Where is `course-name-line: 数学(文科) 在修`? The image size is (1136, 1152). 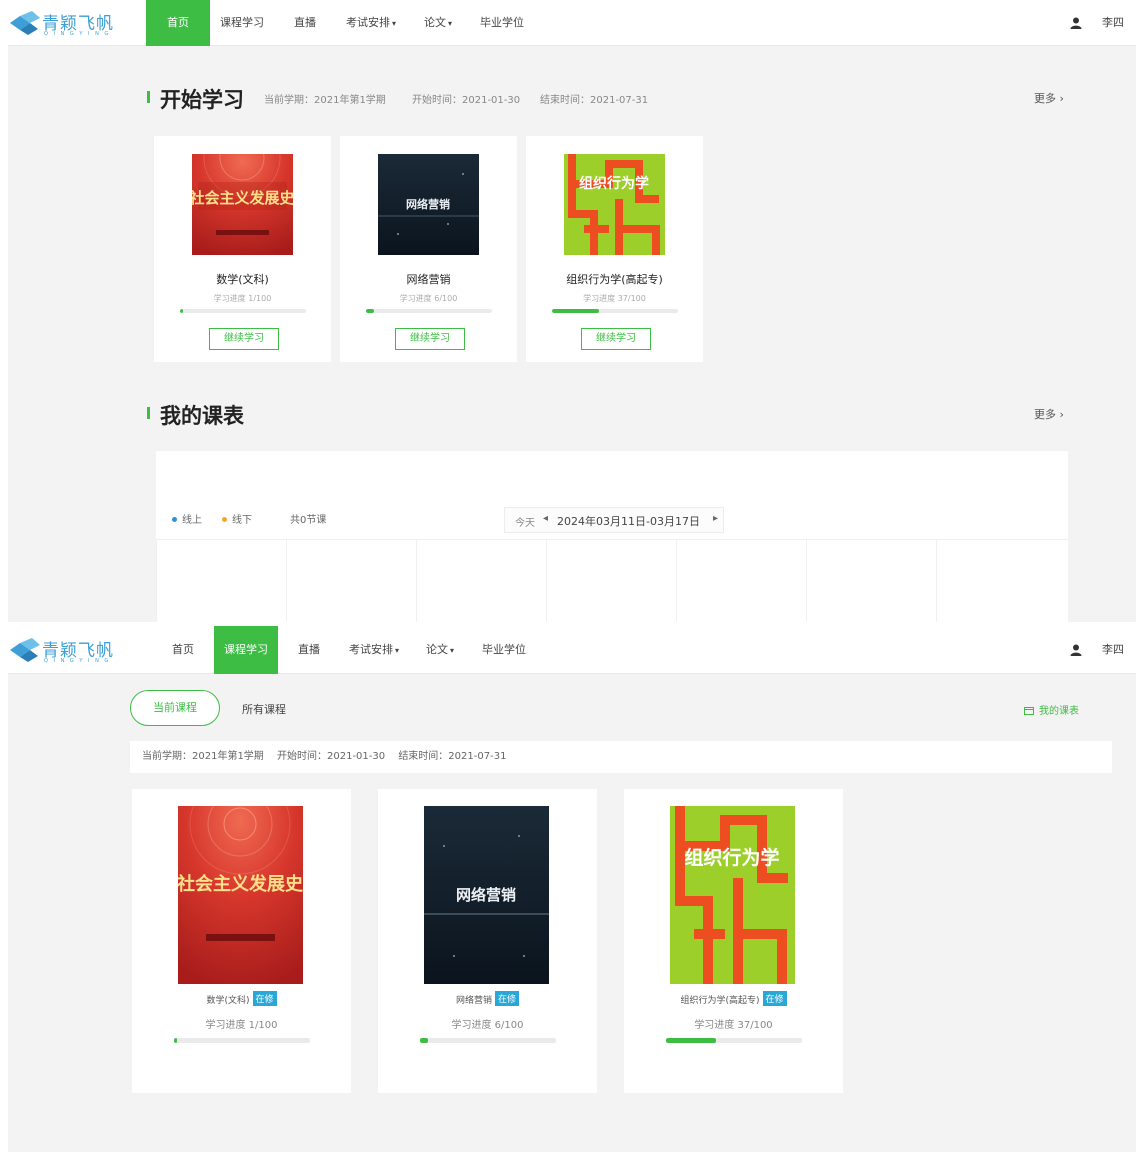 course-name-line: 数学(文科) 在修 is located at coordinates (241, 998).